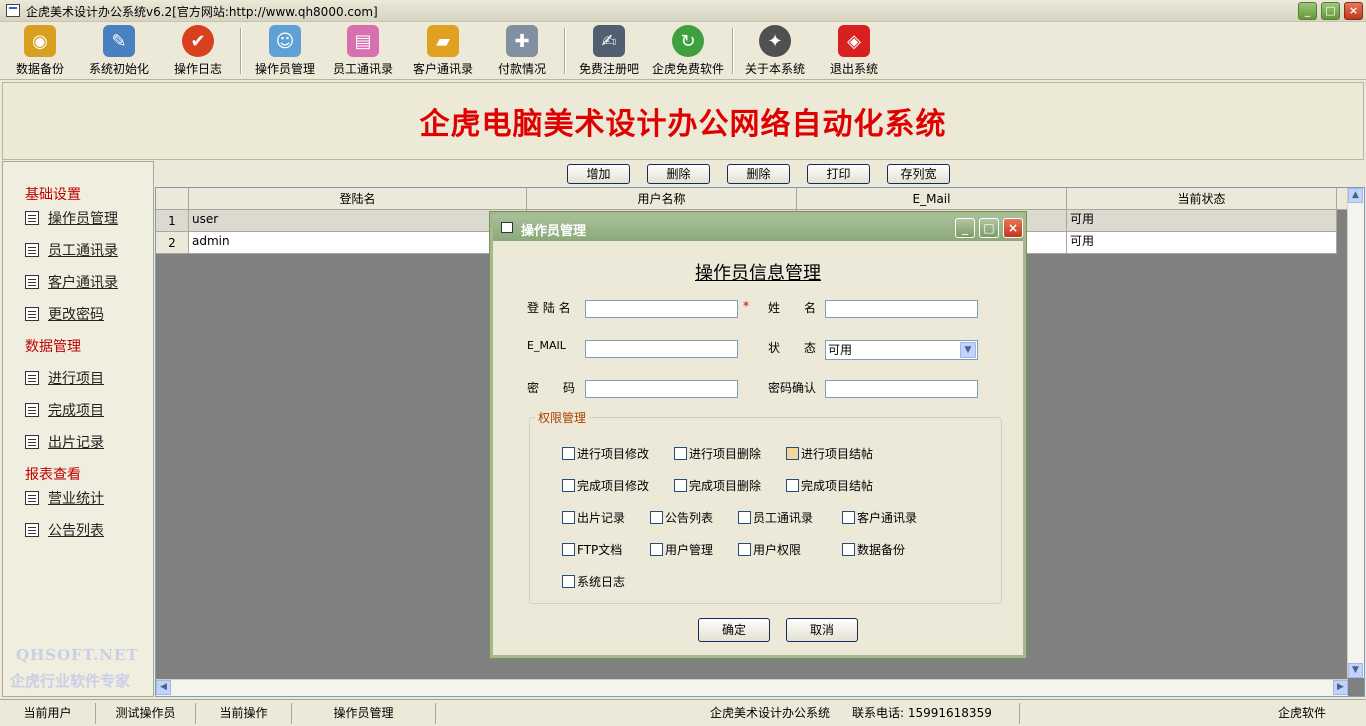  Describe the element at coordinates (717, 485) in the screenshot. I see `perm-completed-delete-checkbox: 完成项目删除` at that location.